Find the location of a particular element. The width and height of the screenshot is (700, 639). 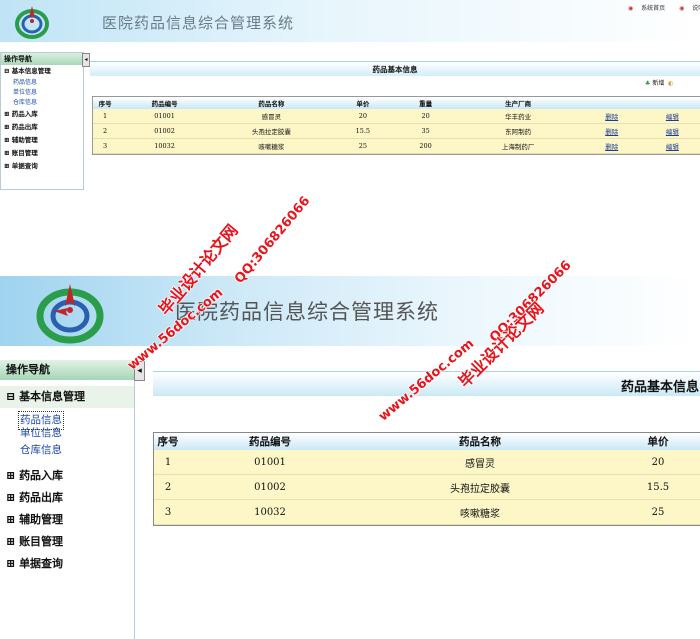

table-row: 1 01001 感冒灵 20 20 华丰药业 删除 编辑 is located at coordinates (396, 116).